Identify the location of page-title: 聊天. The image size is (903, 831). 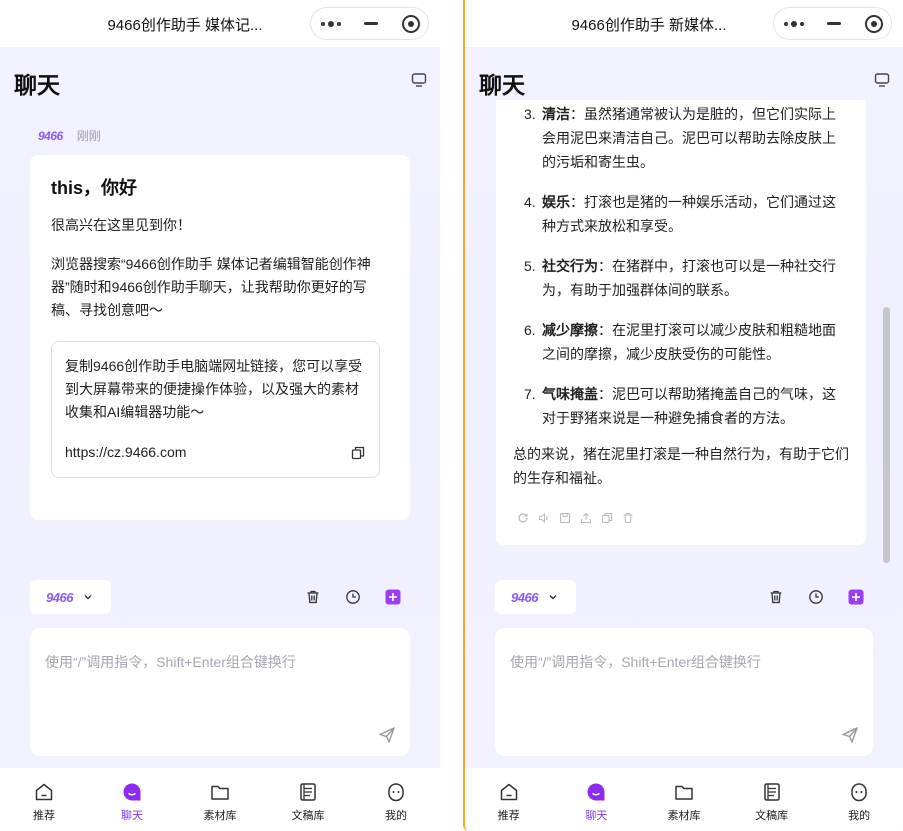
(37, 85).